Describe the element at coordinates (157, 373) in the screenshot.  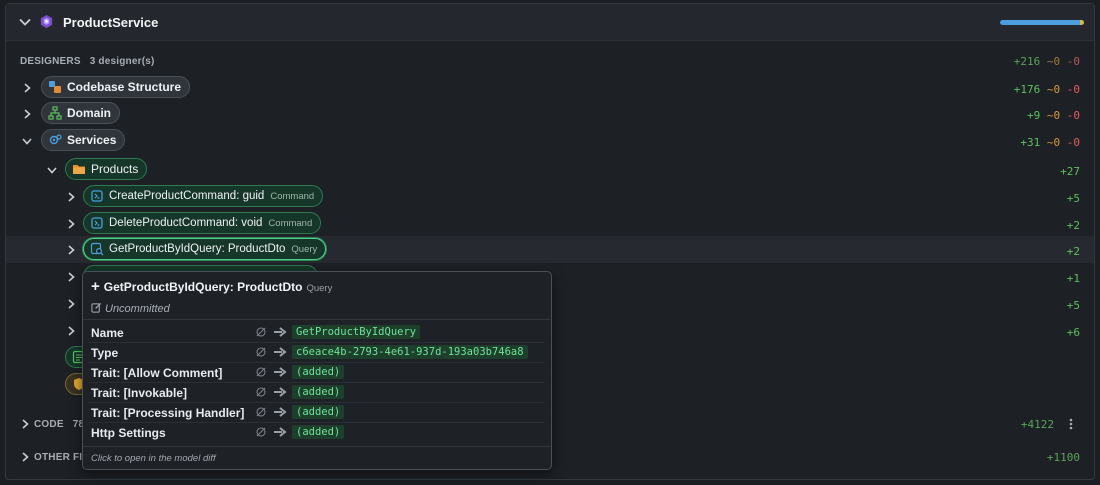
I see `property-name: Trait: [Allow Comment]` at that location.